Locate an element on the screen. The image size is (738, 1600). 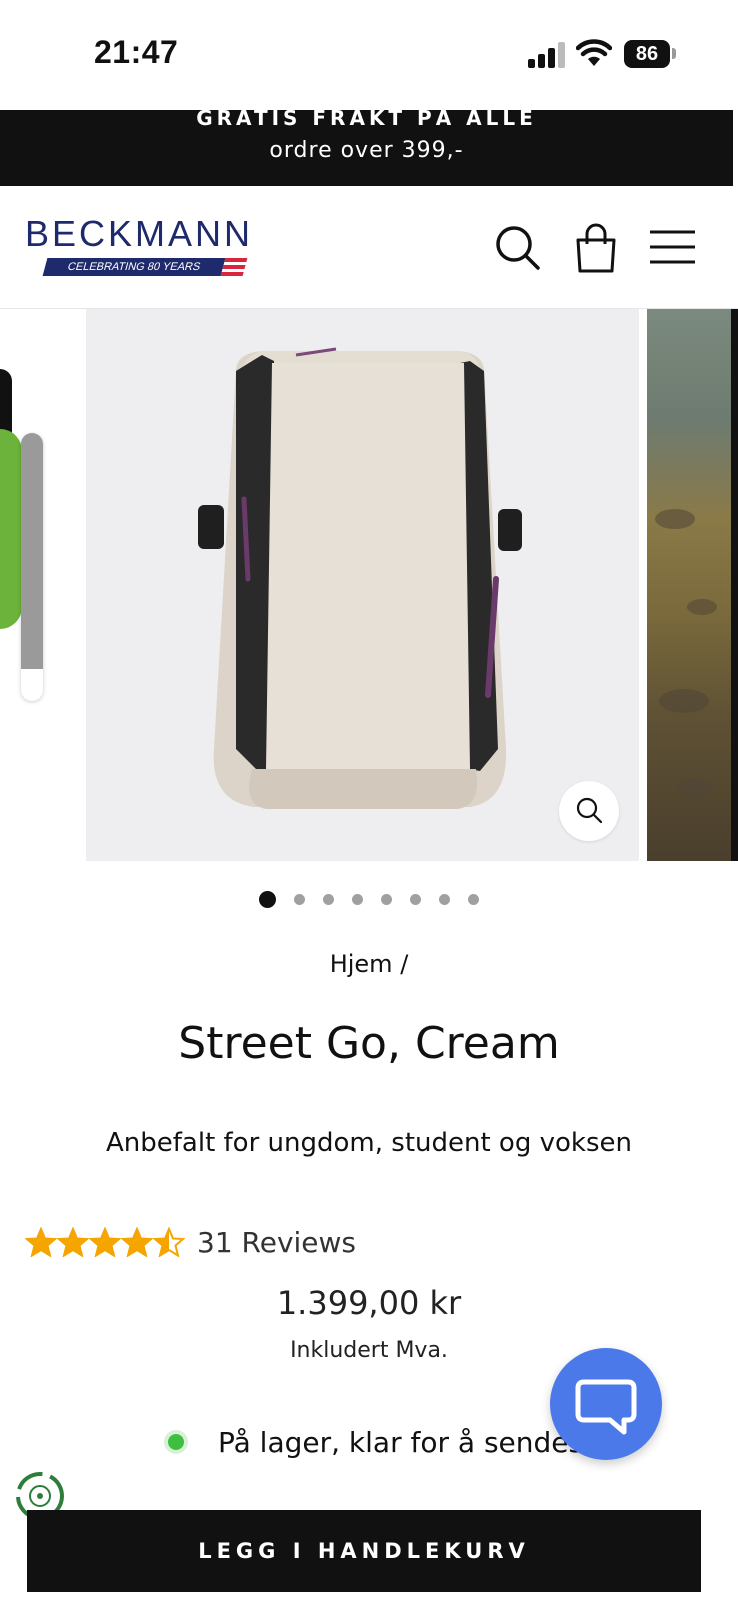
gallery-scroll-indicator is located at coordinates (32, 567).